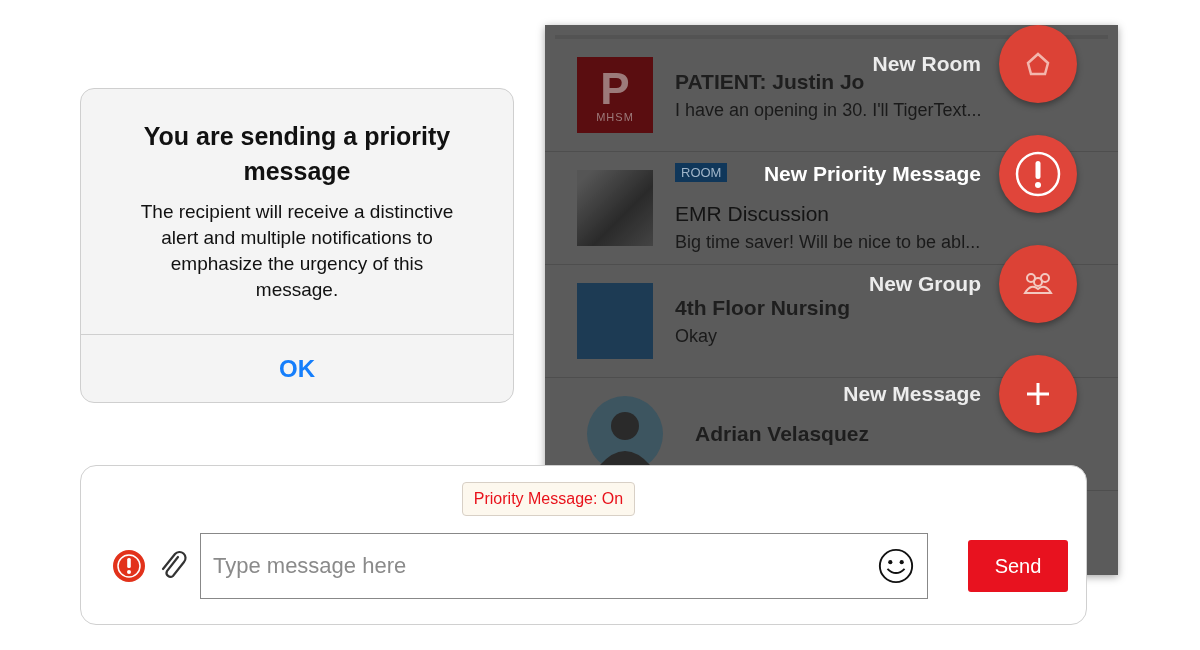 This screenshot has height=650, width=1200. Describe the element at coordinates (872, 174) in the screenshot. I see `action-label: New Priority Message` at that location.